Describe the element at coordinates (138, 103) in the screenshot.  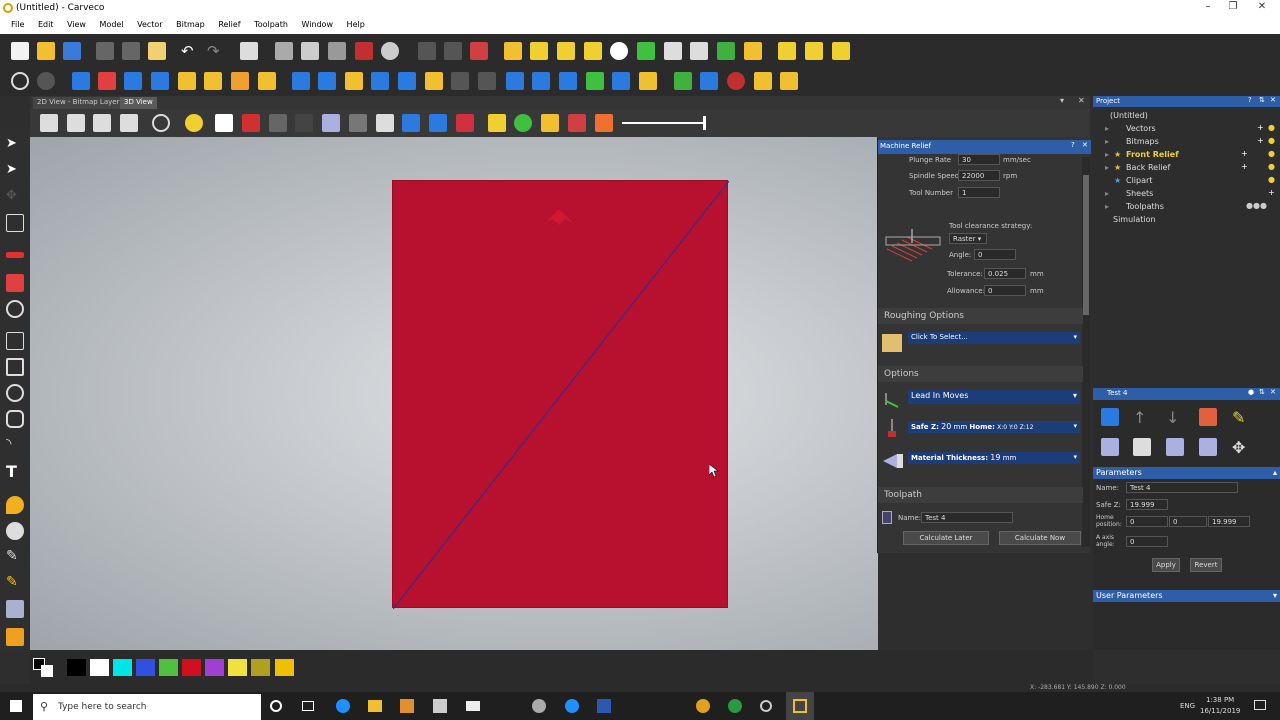
I see `tab-3d-view: 3D View` at that location.